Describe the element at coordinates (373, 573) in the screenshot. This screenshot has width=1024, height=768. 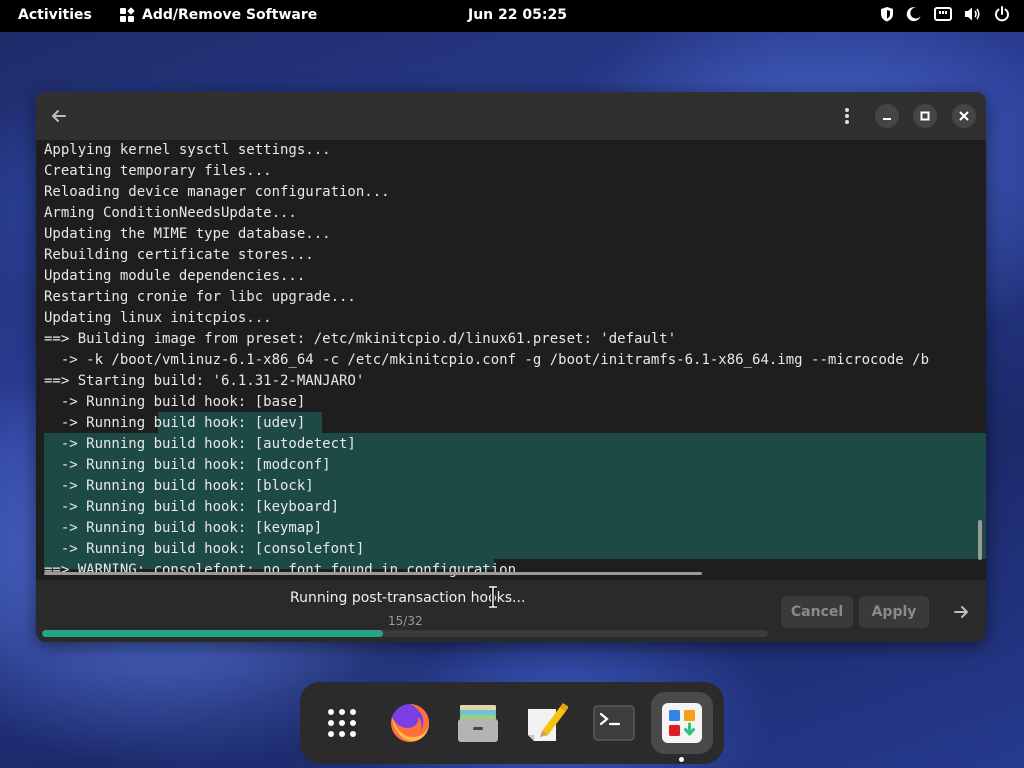
I see `horizontal-scrollbar` at that location.